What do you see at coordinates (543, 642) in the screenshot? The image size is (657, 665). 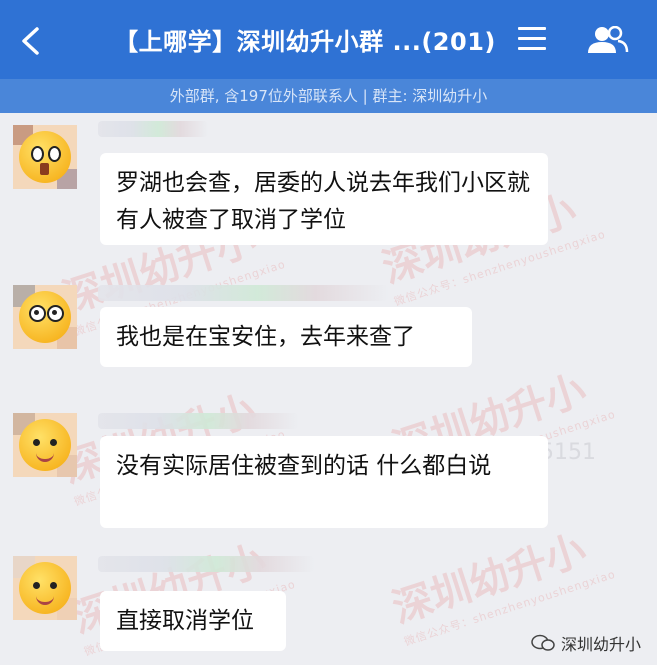 I see `wechat-icon` at bounding box center [543, 642].